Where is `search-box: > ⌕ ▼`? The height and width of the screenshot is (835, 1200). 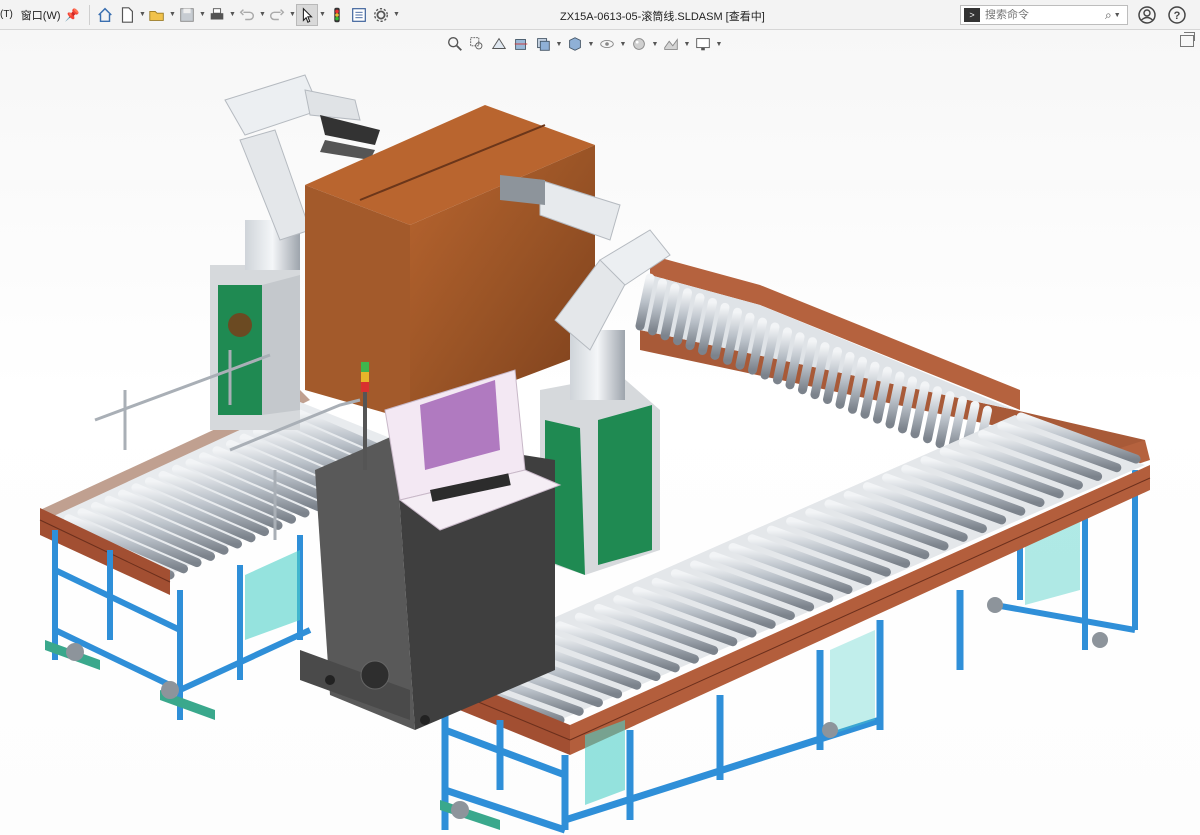
search-box: > ⌕ ▼ is located at coordinates (1044, 15).